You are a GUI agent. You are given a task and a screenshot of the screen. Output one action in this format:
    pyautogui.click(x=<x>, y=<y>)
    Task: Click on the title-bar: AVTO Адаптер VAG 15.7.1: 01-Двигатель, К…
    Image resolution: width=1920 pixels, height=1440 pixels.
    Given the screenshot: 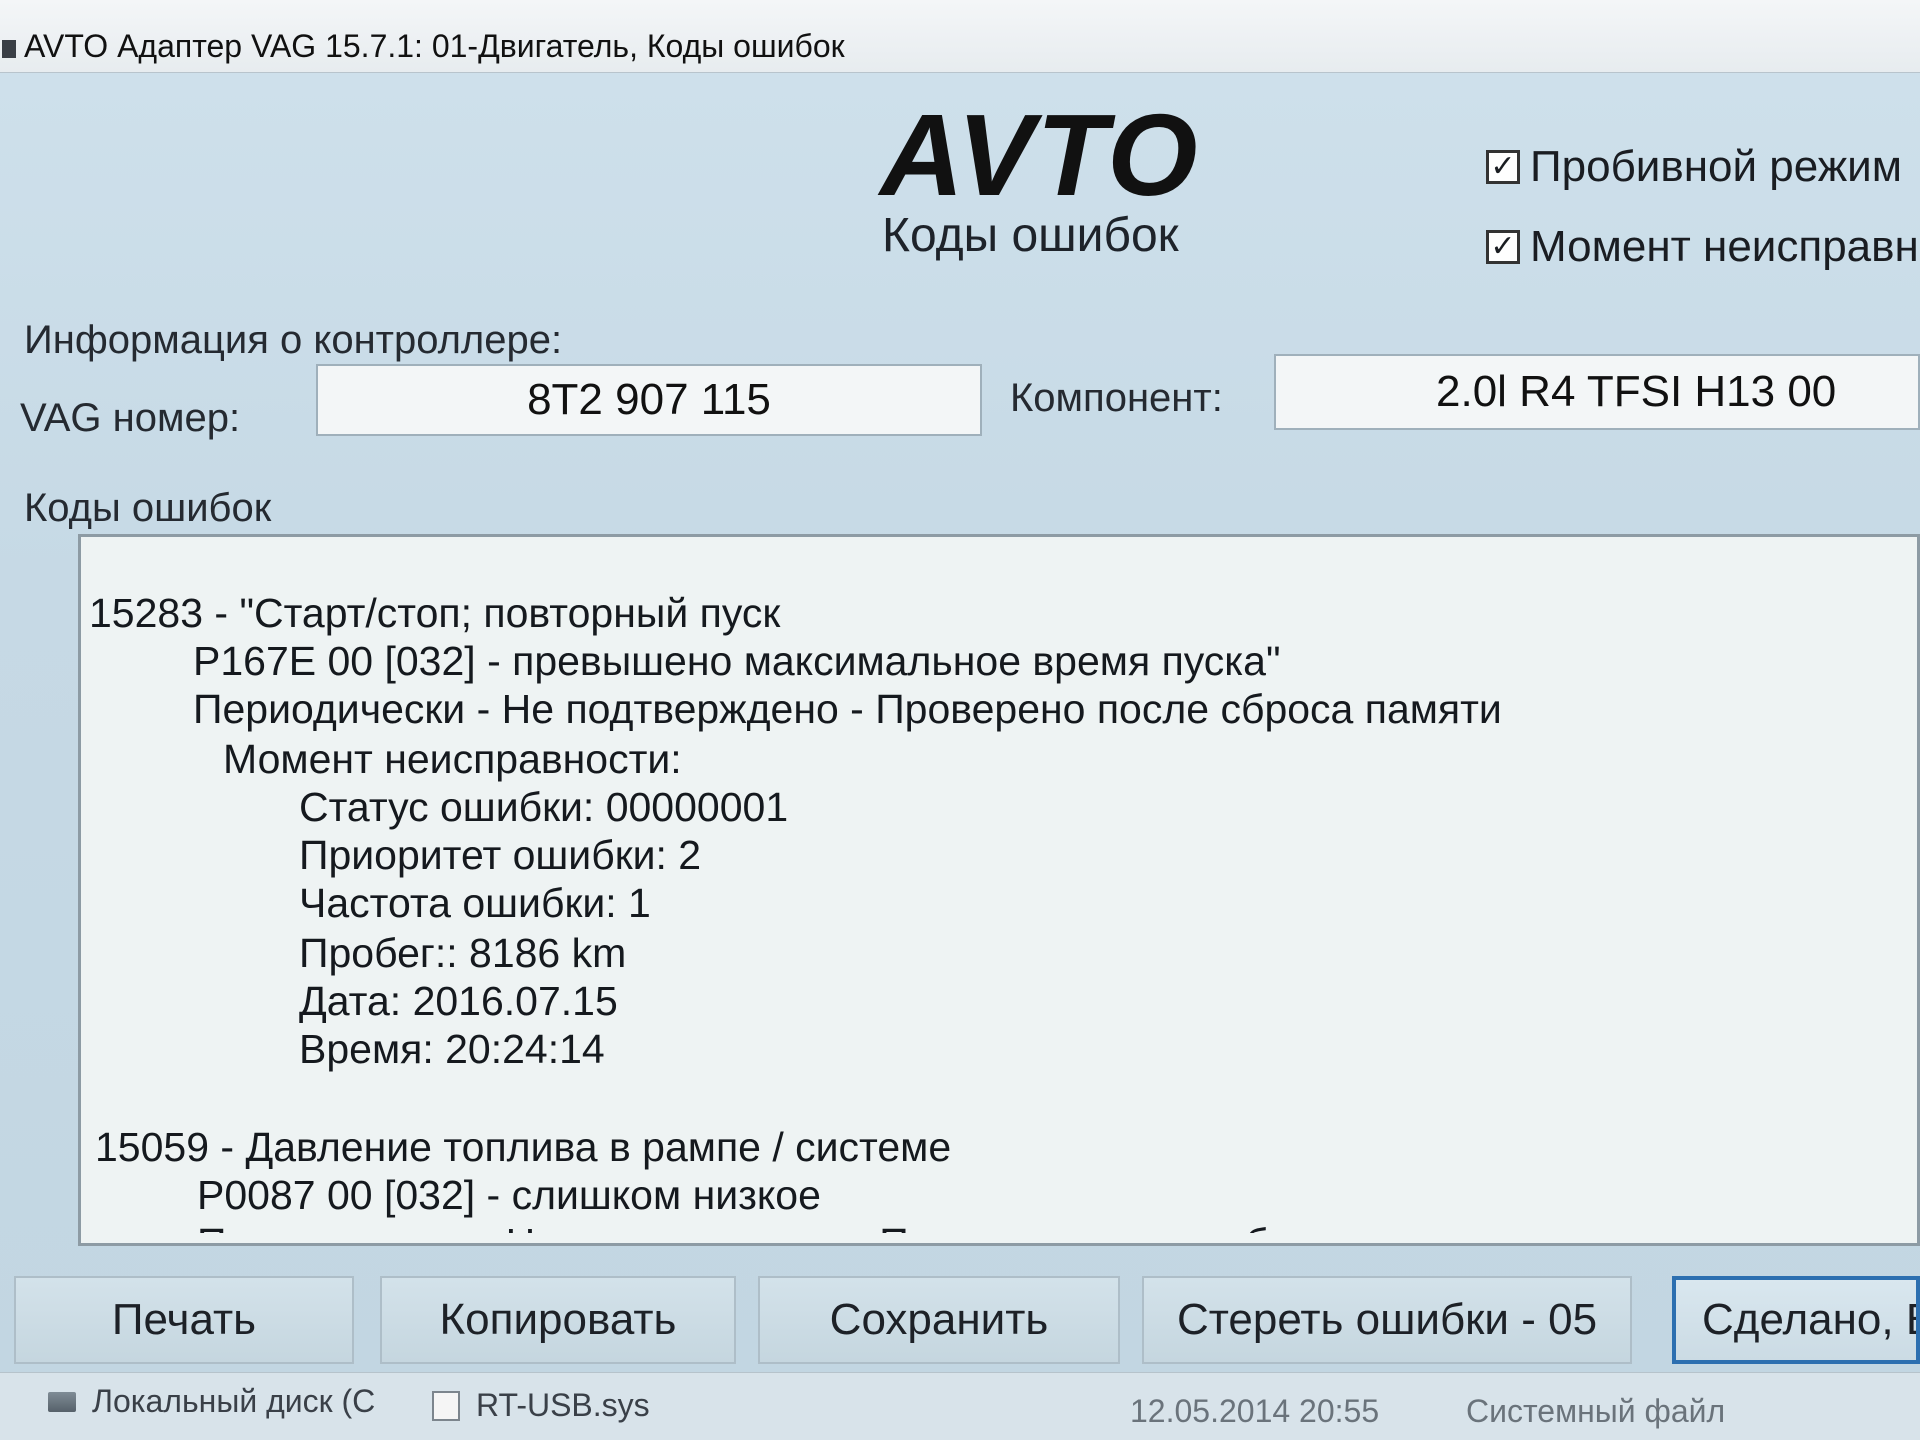 What is the action you would take?
    pyautogui.click(x=960, y=36)
    